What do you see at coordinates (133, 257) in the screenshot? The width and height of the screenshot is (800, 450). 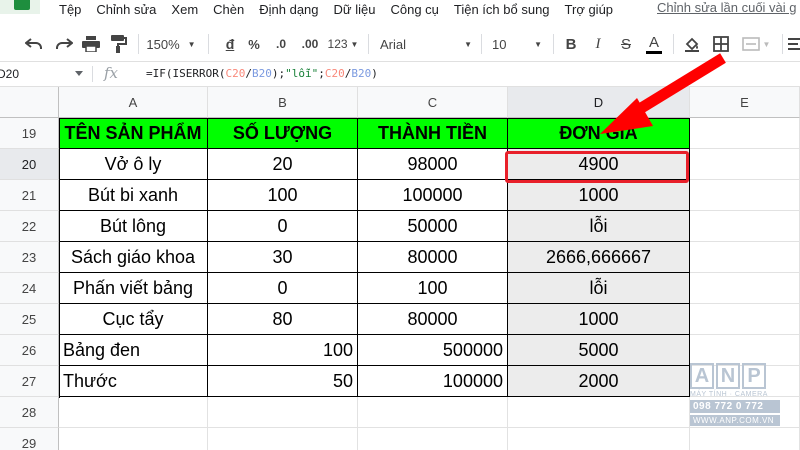 I see `cell-a23: Sách giáo khoa` at bounding box center [133, 257].